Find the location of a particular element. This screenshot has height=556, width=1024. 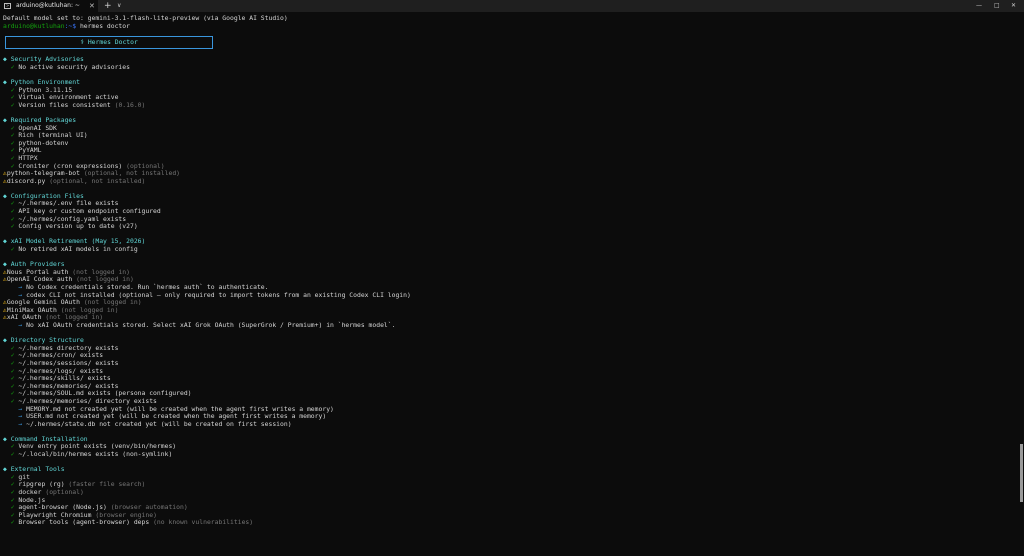

minimize-button: — is located at coordinates (979, 6).